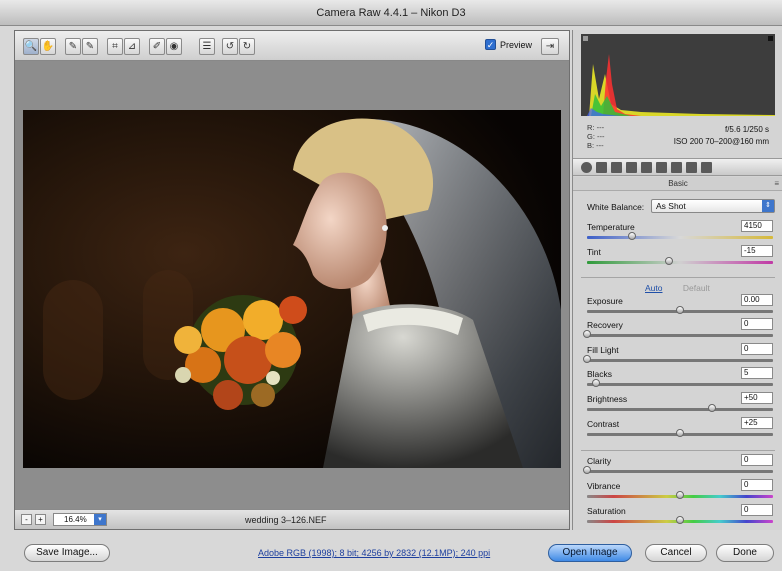 The height and width of the screenshot is (571, 782). I want to click on zoom-in-button: +, so click(40, 519).